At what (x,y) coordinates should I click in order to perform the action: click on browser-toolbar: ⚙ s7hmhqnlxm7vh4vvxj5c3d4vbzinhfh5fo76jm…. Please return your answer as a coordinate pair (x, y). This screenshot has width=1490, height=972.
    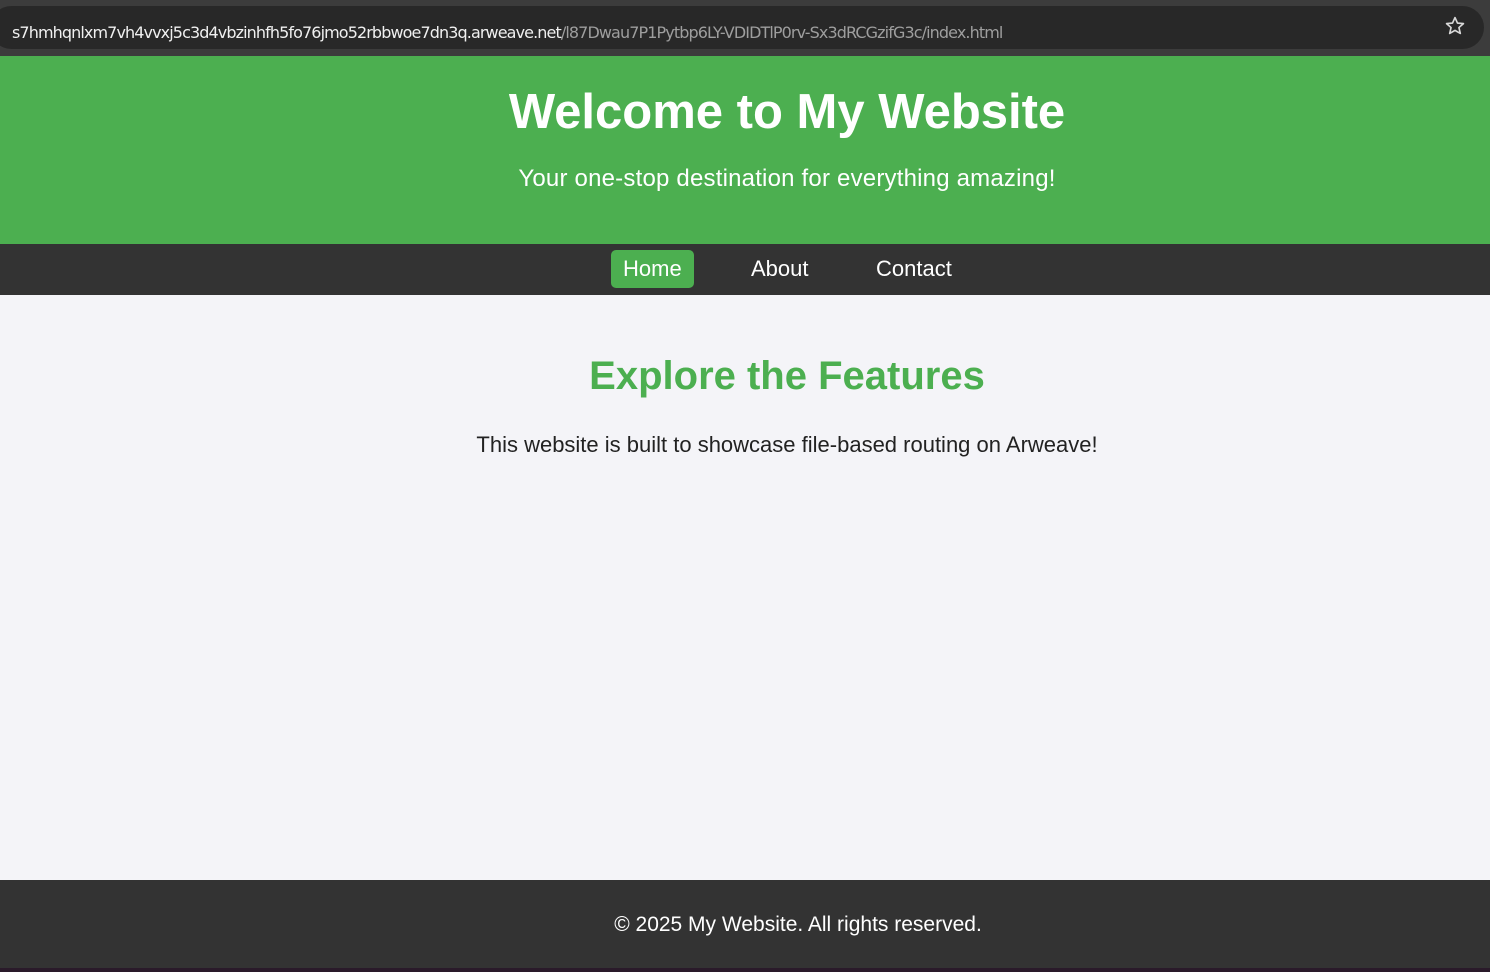
    Looking at the image, I should click on (745, 28).